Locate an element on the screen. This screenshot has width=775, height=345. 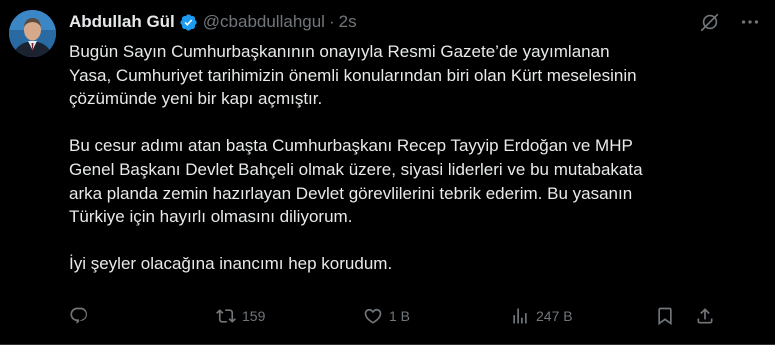
author-name: Abdullah Gül is located at coordinates (122, 22).